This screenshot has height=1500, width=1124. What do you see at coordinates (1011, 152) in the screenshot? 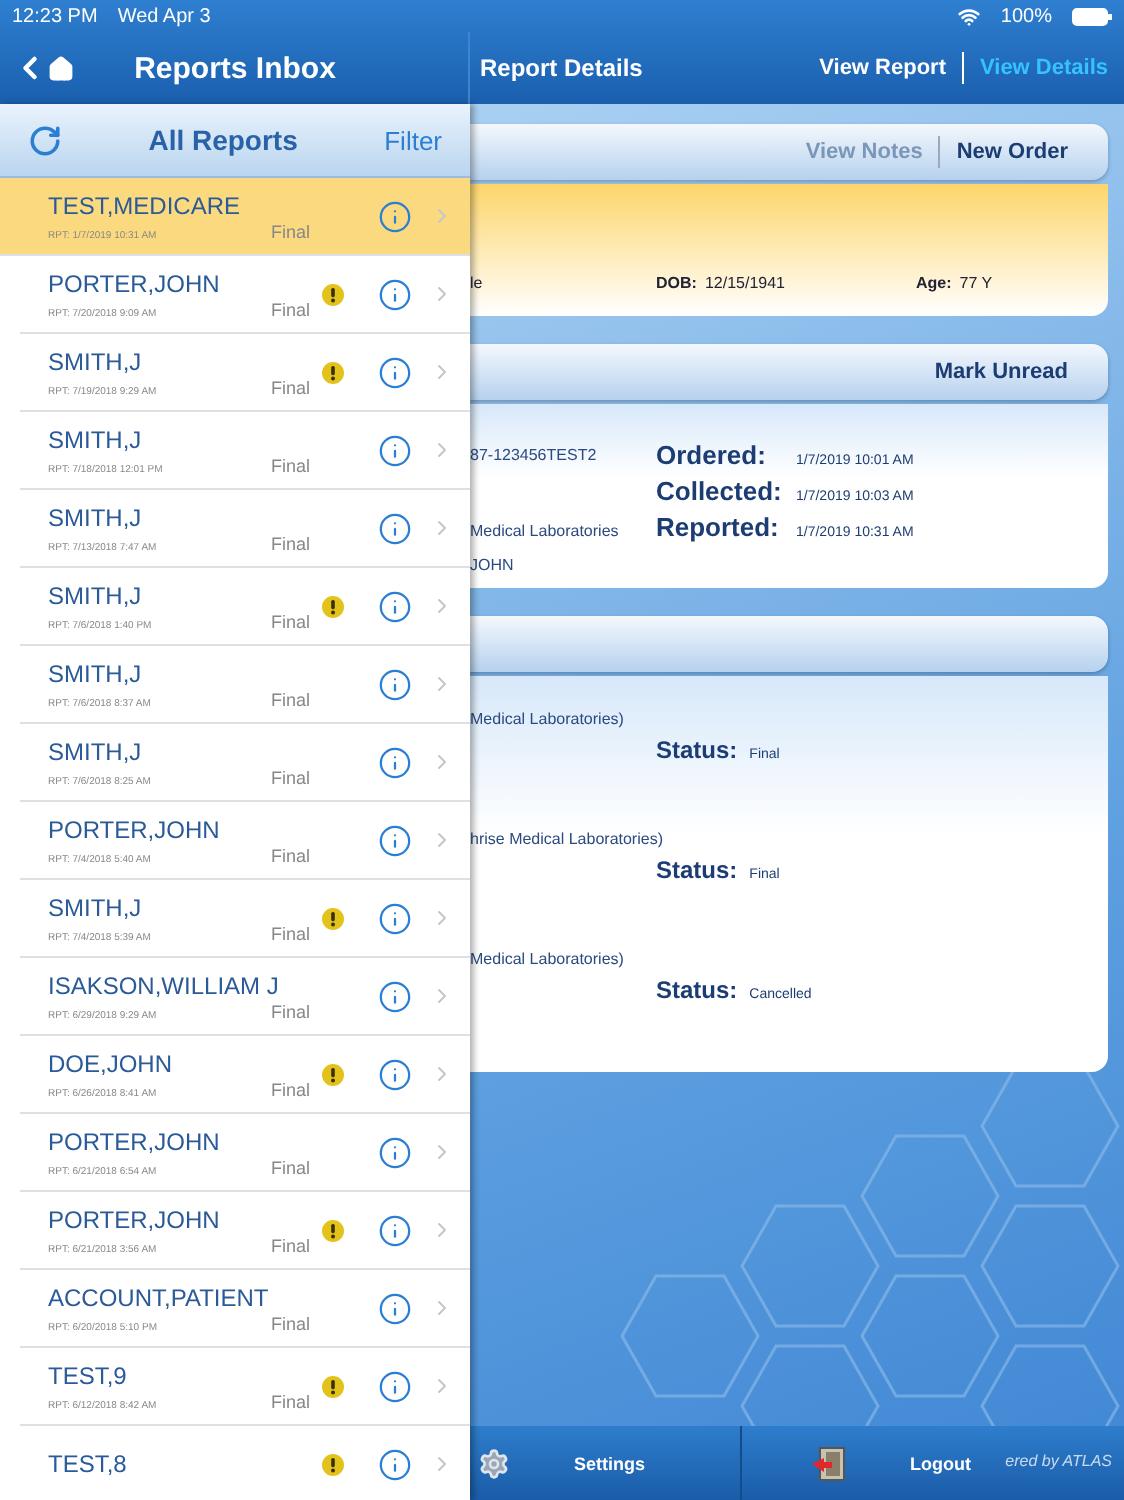
I see `action-button: New Order` at bounding box center [1011, 152].